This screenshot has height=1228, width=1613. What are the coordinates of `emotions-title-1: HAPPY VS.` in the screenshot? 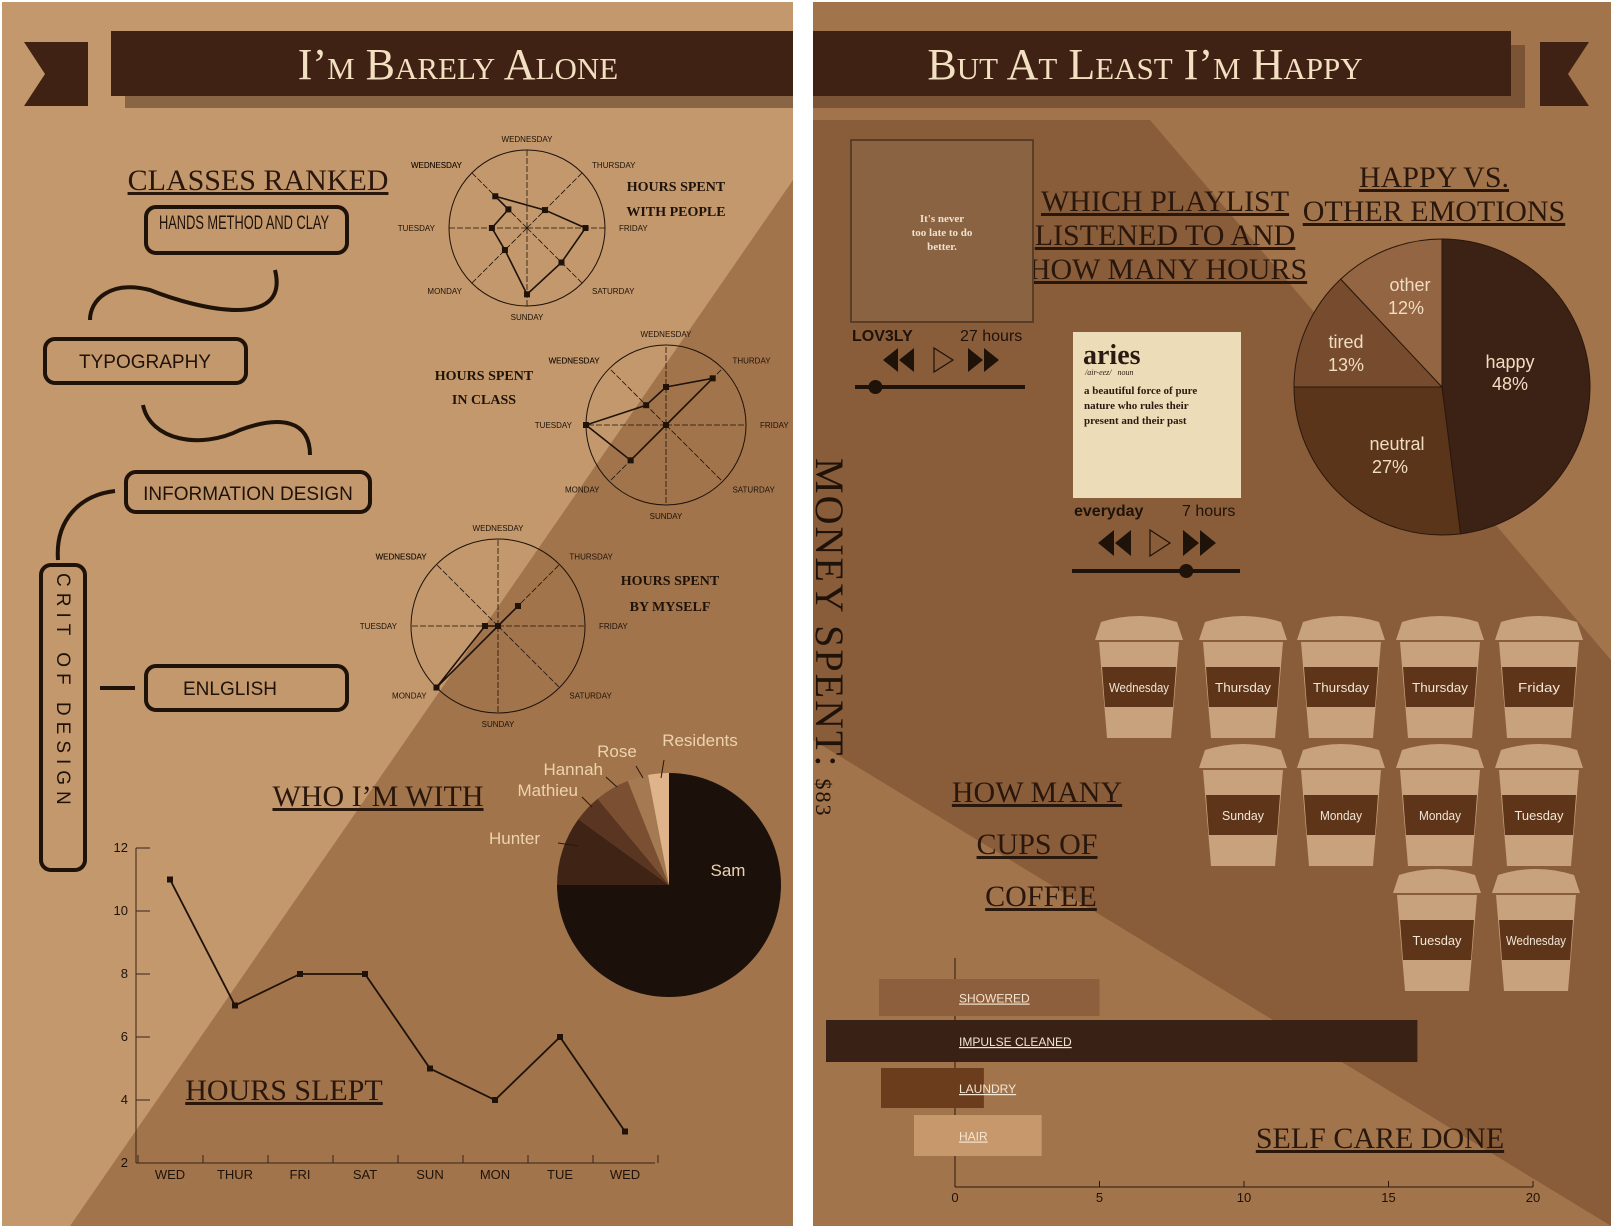 It's located at (1434, 177).